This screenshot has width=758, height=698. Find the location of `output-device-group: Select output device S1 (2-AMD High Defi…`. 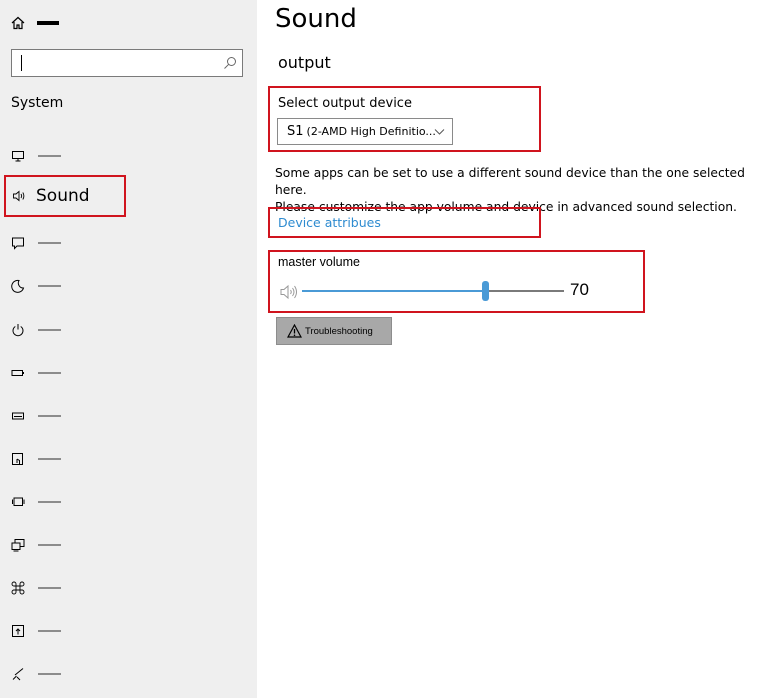

output-device-group: Select output device S1 (2-AMD High Defi… is located at coordinates (404, 119).